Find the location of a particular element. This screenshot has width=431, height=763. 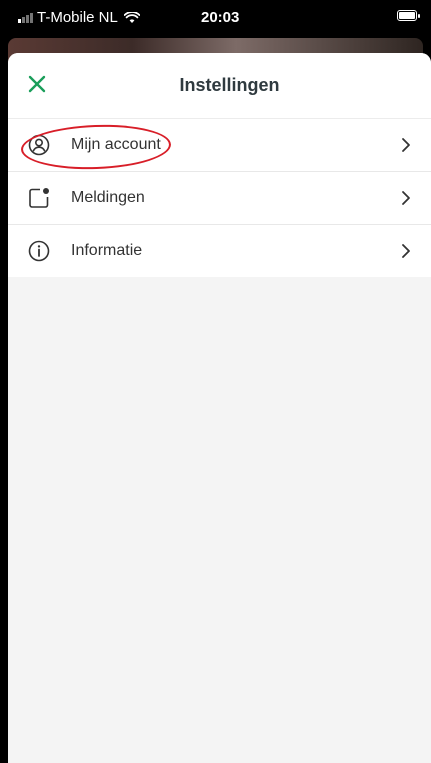

settings-item-notifications: Meldingen is located at coordinates (219, 197).